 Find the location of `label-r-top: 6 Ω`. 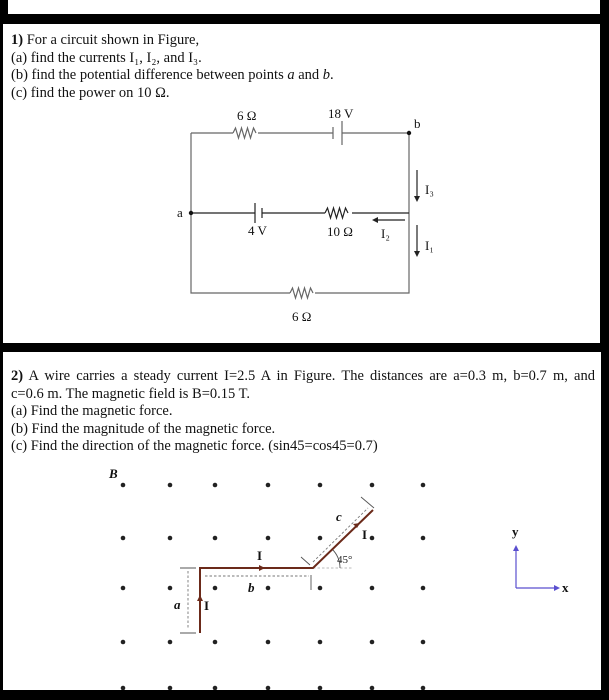

label-r-top: 6 Ω is located at coordinates (246, 115).